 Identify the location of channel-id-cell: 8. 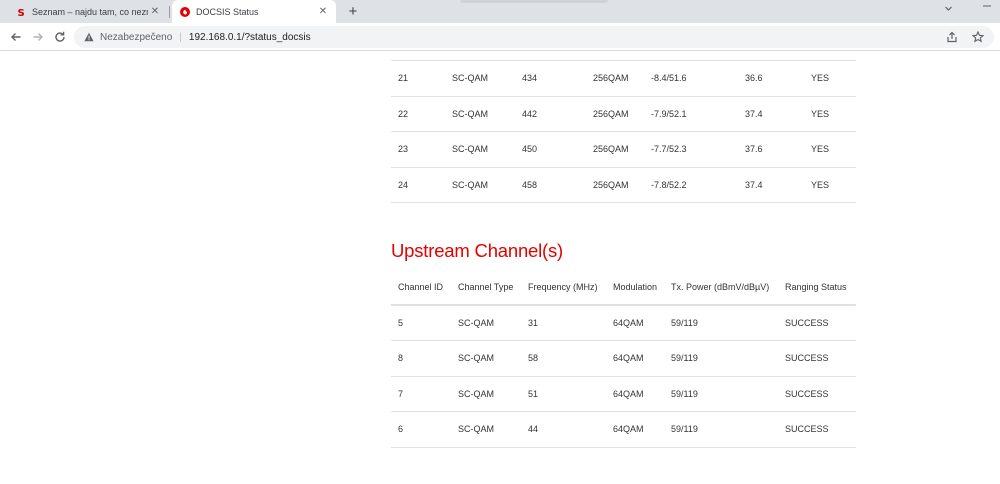
(424, 358).